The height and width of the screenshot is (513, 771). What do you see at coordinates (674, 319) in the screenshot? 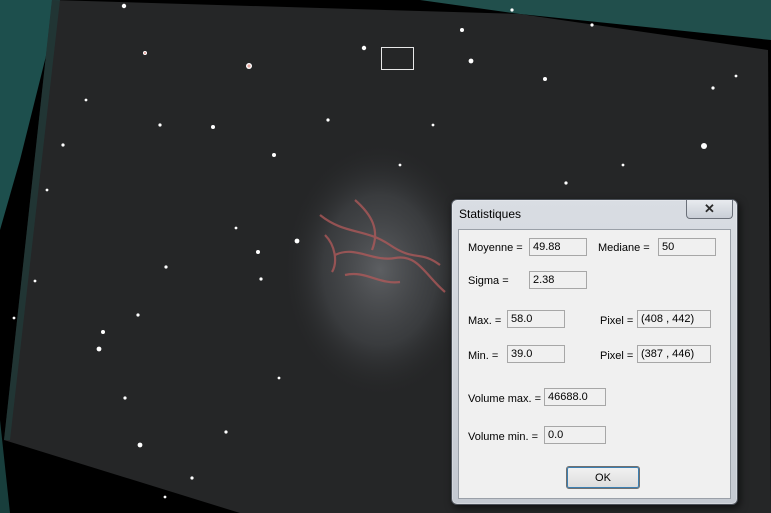
I see `max-pixel-field: (408 , 442)` at bounding box center [674, 319].